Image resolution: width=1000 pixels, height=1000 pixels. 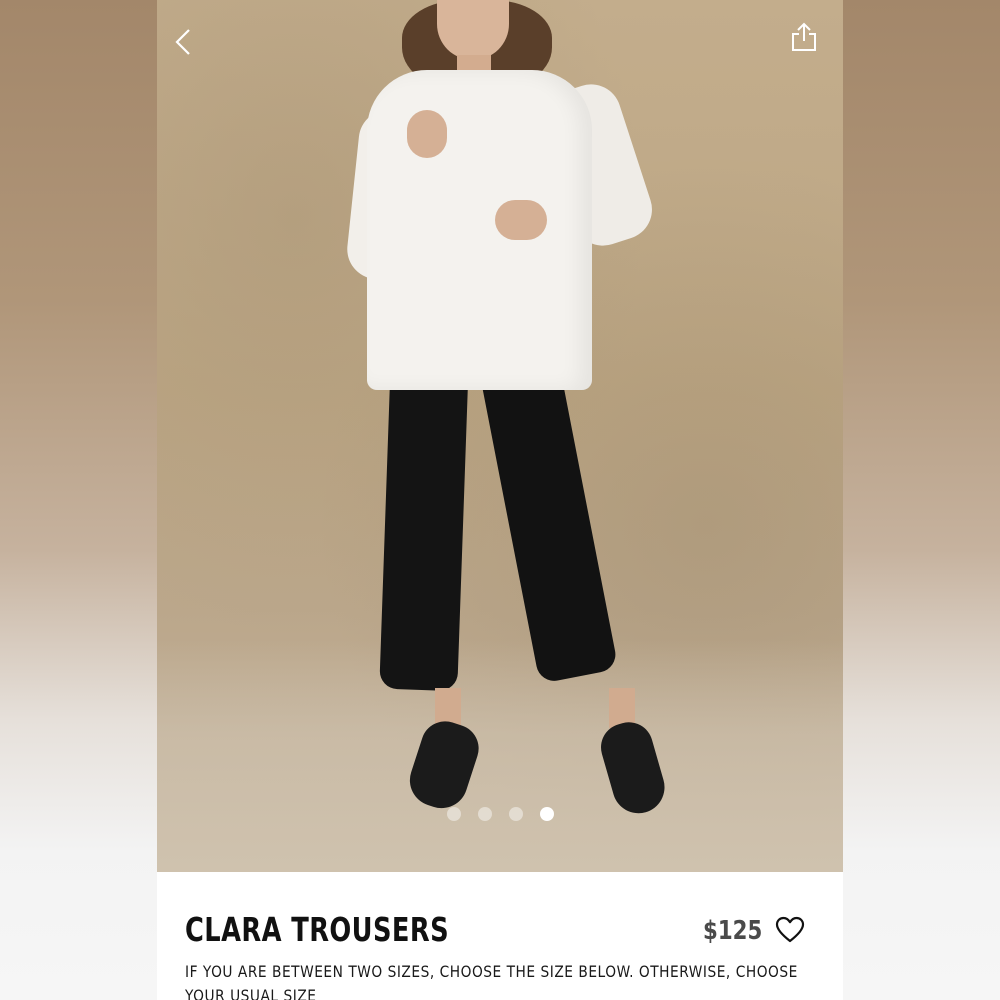 I want to click on trouser-leg-right, so click(x=548, y=514).